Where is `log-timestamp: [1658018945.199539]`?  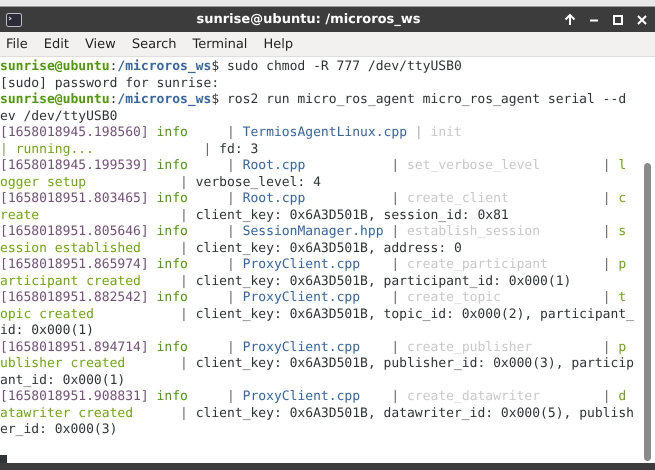 log-timestamp: [1658018945.199539] is located at coordinates (75, 165).